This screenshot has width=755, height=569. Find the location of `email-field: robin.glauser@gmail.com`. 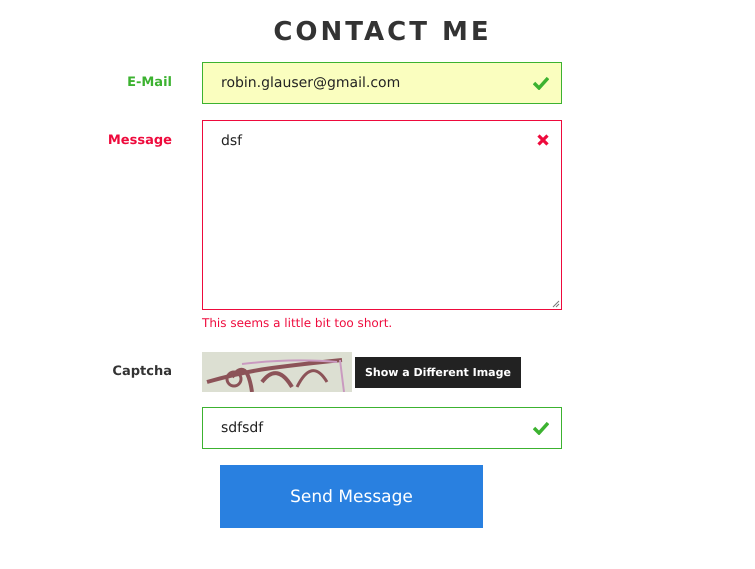

email-field: robin.glauser@gmail.com is located at coordinates (382, 83).